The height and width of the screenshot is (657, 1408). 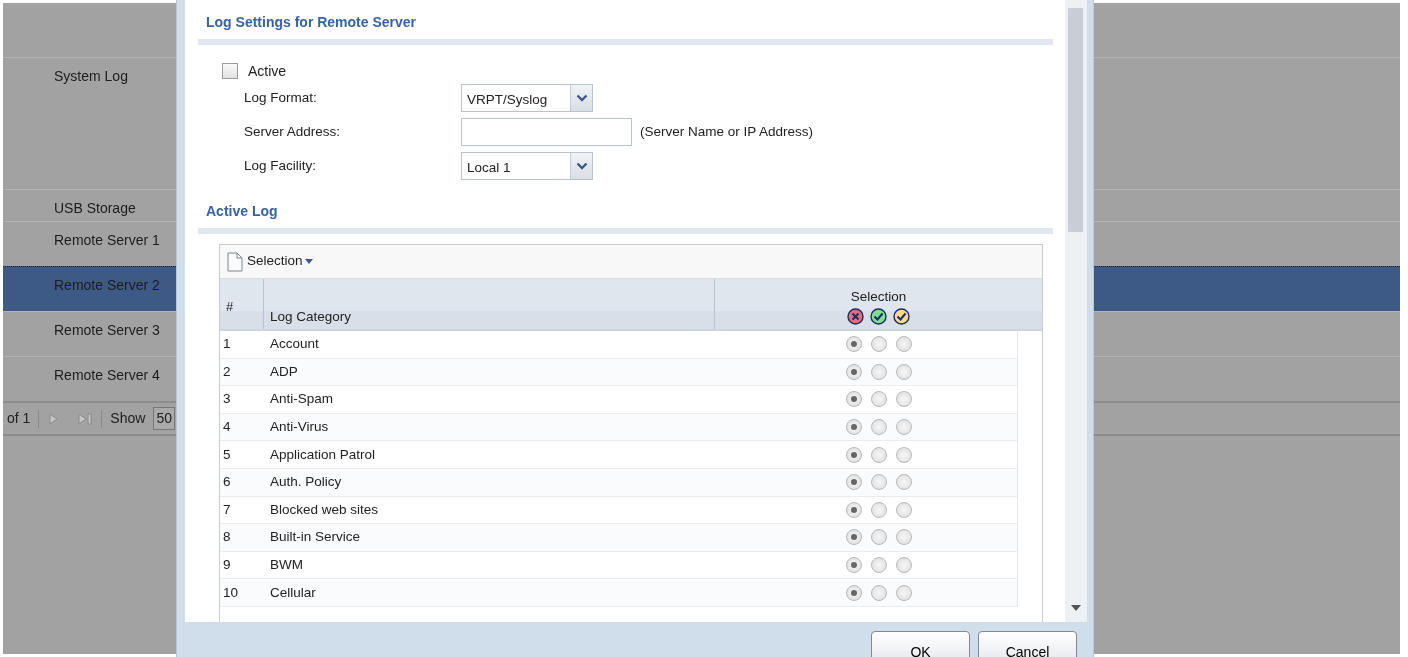 What do you see at coordinates (280, 261) in the screenshot?
I see `selection-menu: Selection` at bounding box center [280, 261].